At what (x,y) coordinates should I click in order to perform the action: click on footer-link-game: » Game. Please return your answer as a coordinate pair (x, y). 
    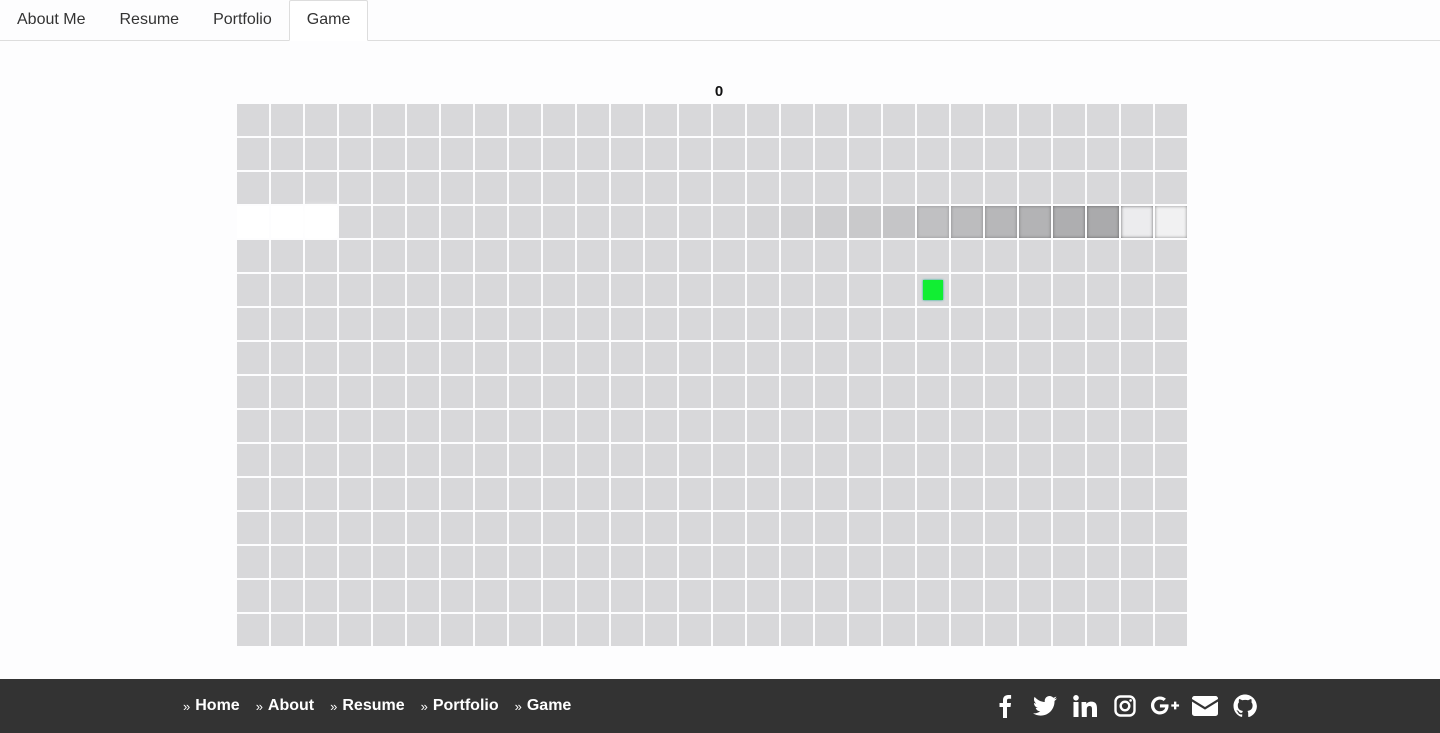
    Looking at the image, I should click on (543, 706).